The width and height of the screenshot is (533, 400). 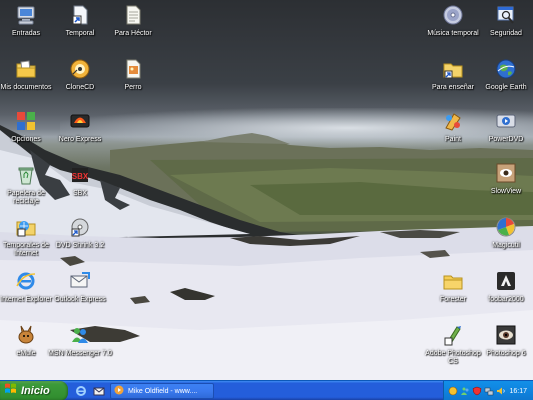 What do you see at coordinates (506, 87) in the screenshot?
I see `desktop-icon-label: Google Earth` at bounding box center [506, 87].